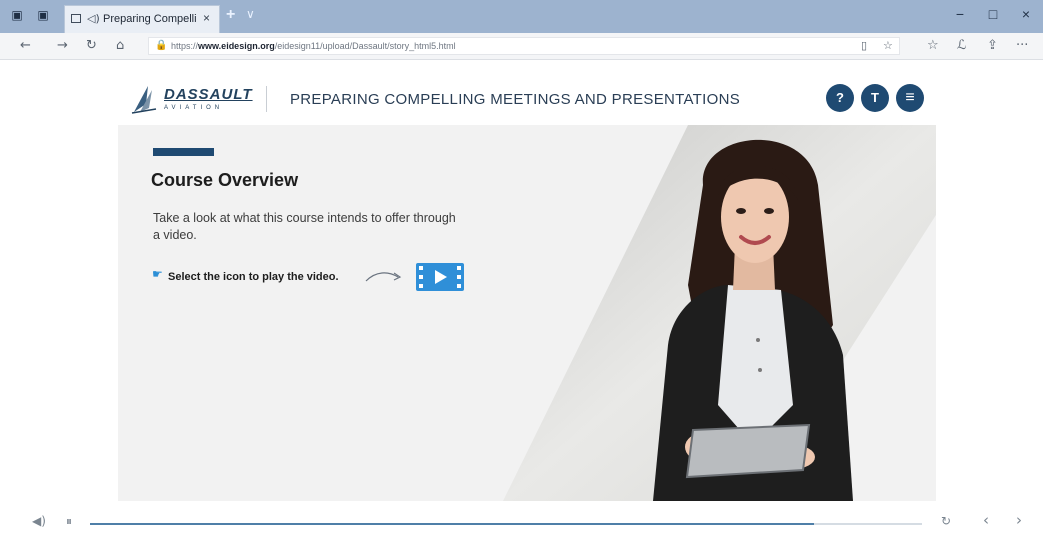 The width and height of the screenshot is (1043, 535). What do you see at coordinates (194, 108) in the screenshot?
I see `logo-subtitle: AVIATION` at bounding box center [194, 108].